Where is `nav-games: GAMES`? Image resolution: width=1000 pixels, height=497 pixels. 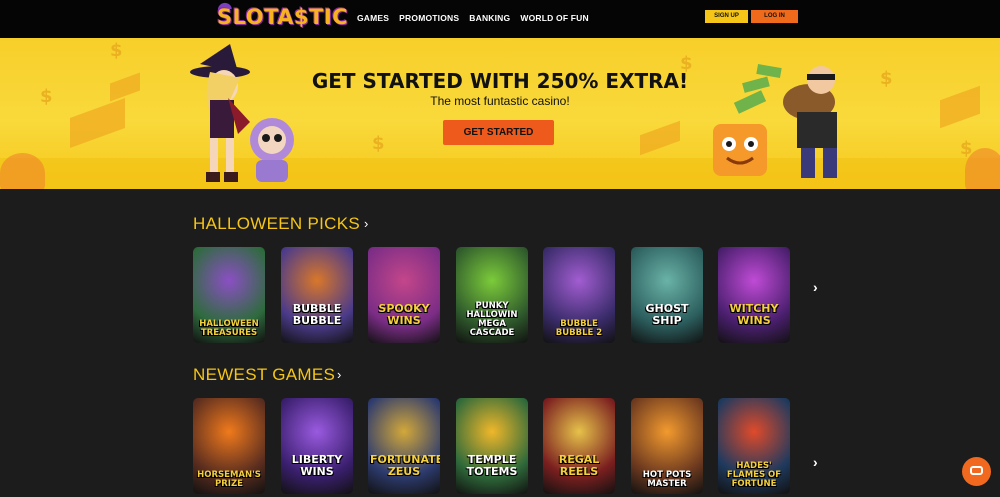
nav-games: GAMES is located at coordinates (373, 18).